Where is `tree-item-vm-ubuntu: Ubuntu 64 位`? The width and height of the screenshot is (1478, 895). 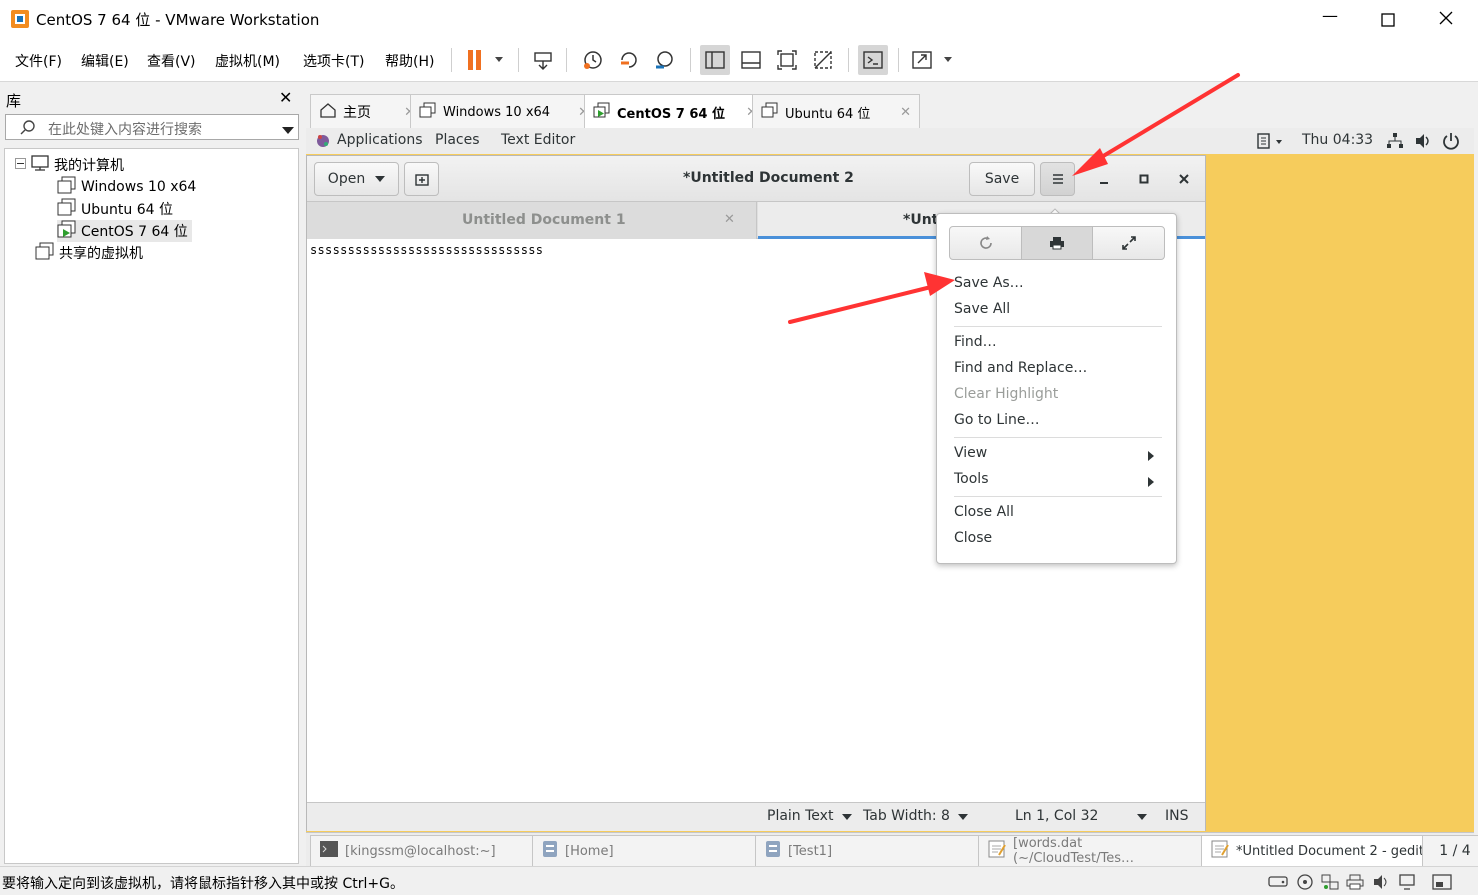 tree-item-vm-ubuntu: Ubuntu 64 位 is located at coordinates (115, 209).